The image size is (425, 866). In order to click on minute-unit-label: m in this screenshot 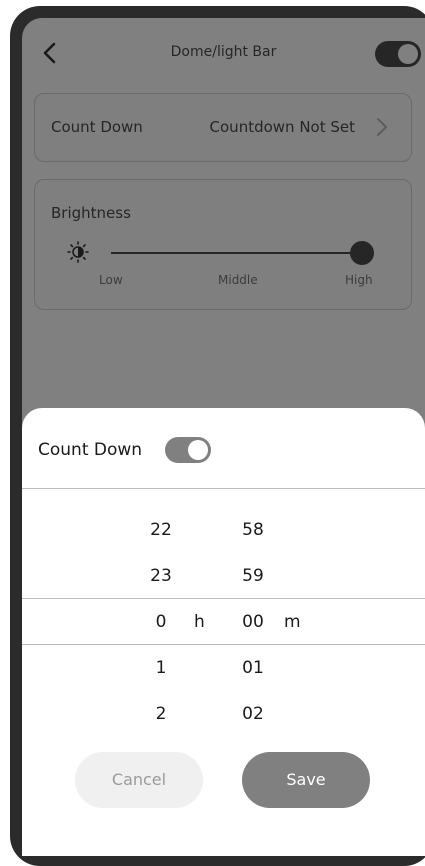, I will do `click(292, 622)`.